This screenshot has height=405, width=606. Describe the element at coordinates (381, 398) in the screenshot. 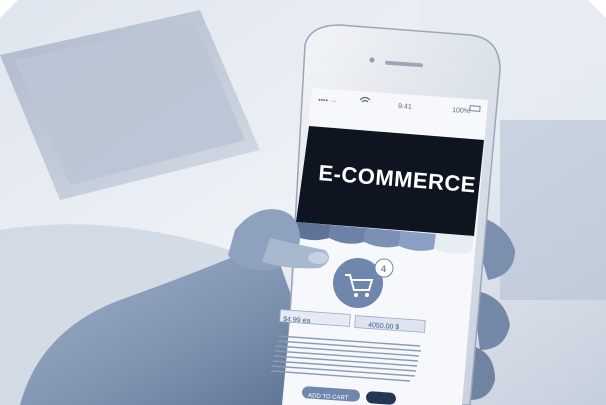

I see `secondary-button` at that location.